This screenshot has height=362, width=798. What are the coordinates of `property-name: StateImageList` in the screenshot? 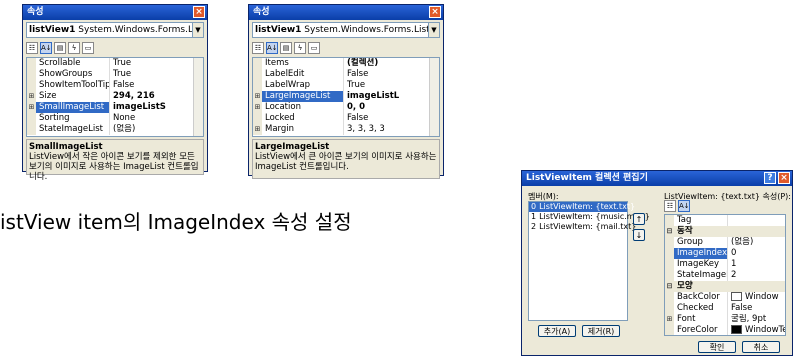 It's located at (73, 129).